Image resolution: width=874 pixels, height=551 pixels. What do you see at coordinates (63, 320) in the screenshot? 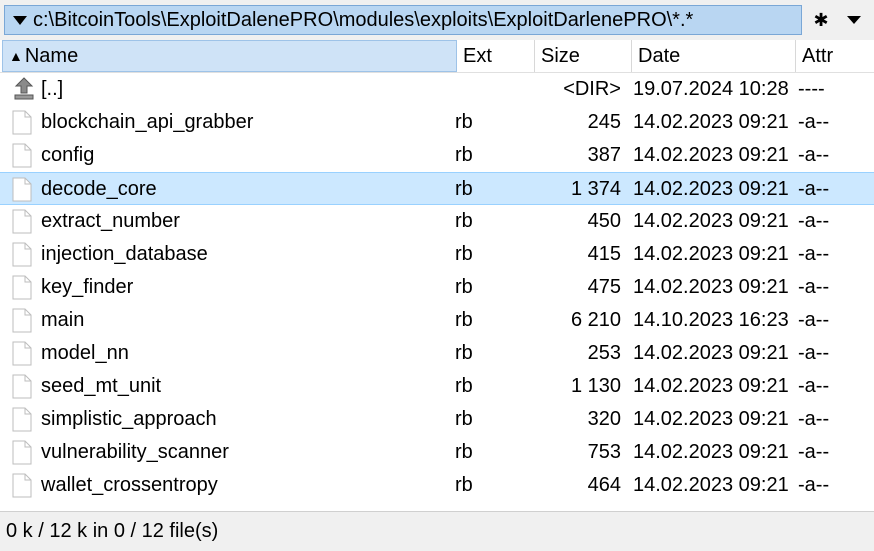
I see `file-name: main` at bounding box center [63, 320].